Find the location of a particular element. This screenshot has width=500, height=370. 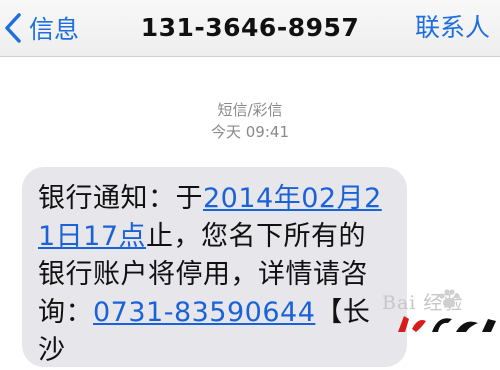

red-brush-stamp is located at coordinates (447, 324).